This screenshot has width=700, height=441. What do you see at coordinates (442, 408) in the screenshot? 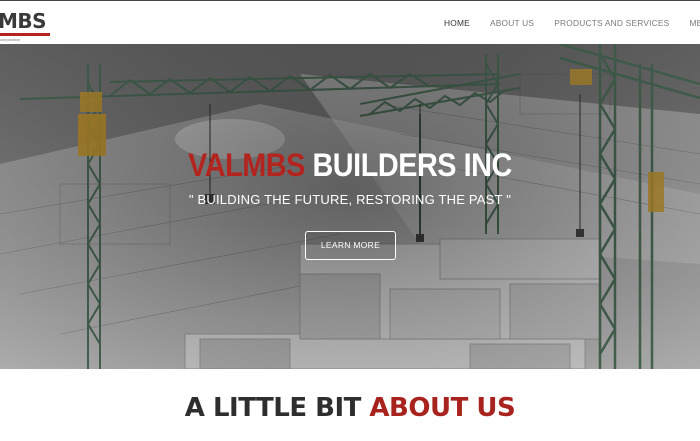
I see `about-heading-highlight: ABOUT US` at bounding box center [442, 408].